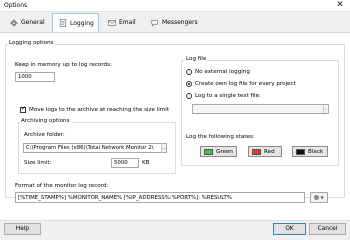  What do you see at coordinates (33, 22) in the screenshot?
I see `tab-general-label: General` at bounding box center [33, 22].